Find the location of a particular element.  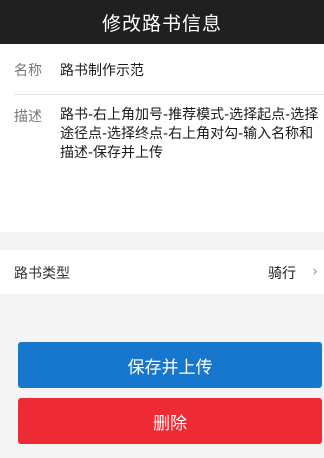

route-type-value: 骑行 is located at coordinates (282, 274).